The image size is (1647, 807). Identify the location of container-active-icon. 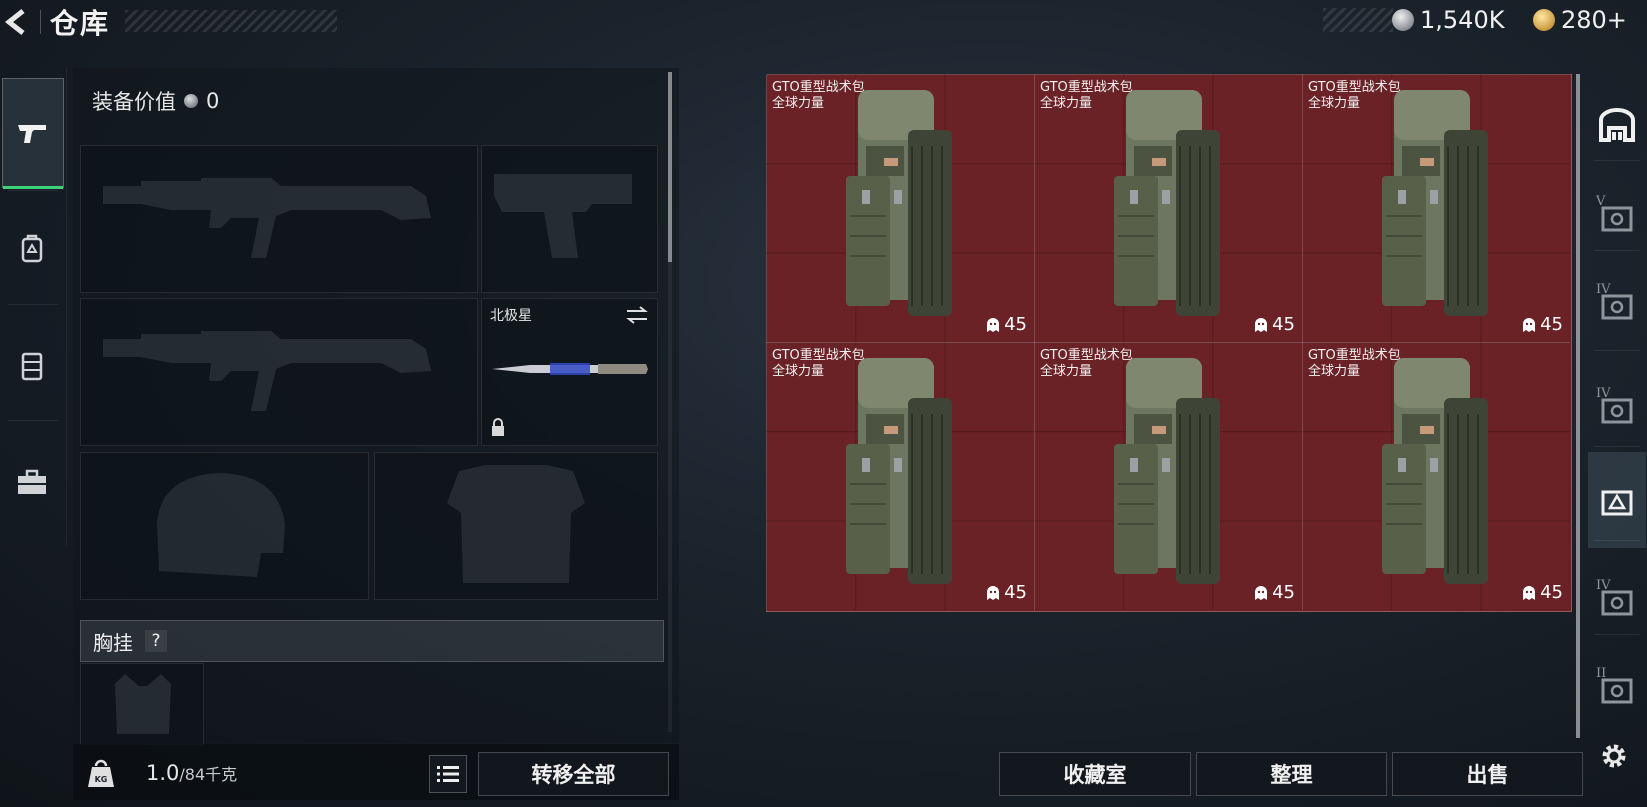
(1617, 503).